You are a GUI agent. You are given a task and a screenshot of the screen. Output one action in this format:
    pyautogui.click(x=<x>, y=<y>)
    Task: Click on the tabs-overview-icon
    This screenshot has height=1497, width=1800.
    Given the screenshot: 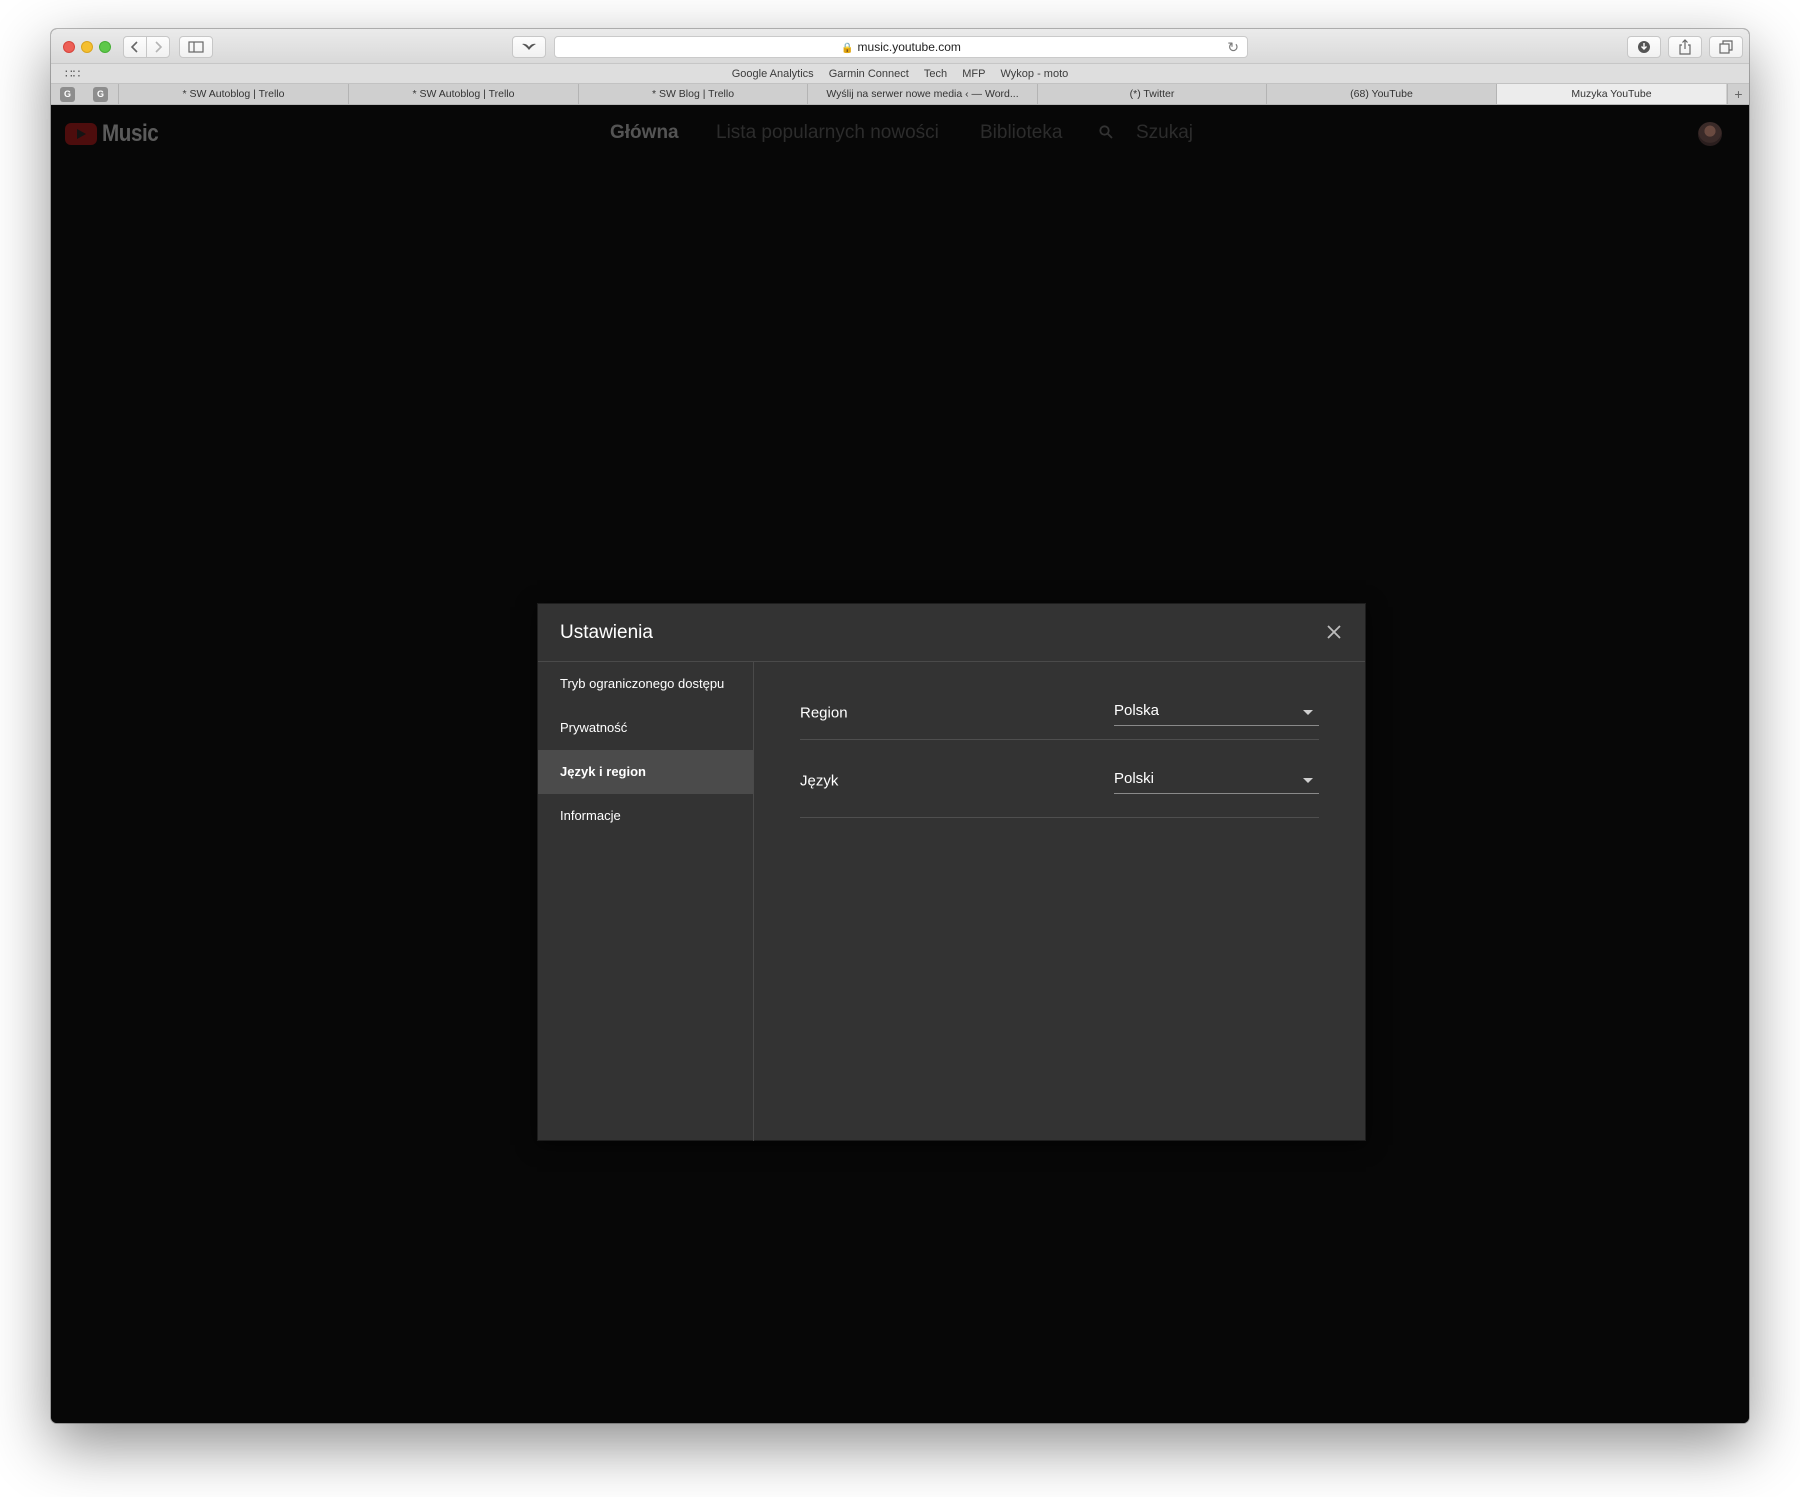 What is the action you would take?
    pyautogui.click(x=1726, y=47)
    